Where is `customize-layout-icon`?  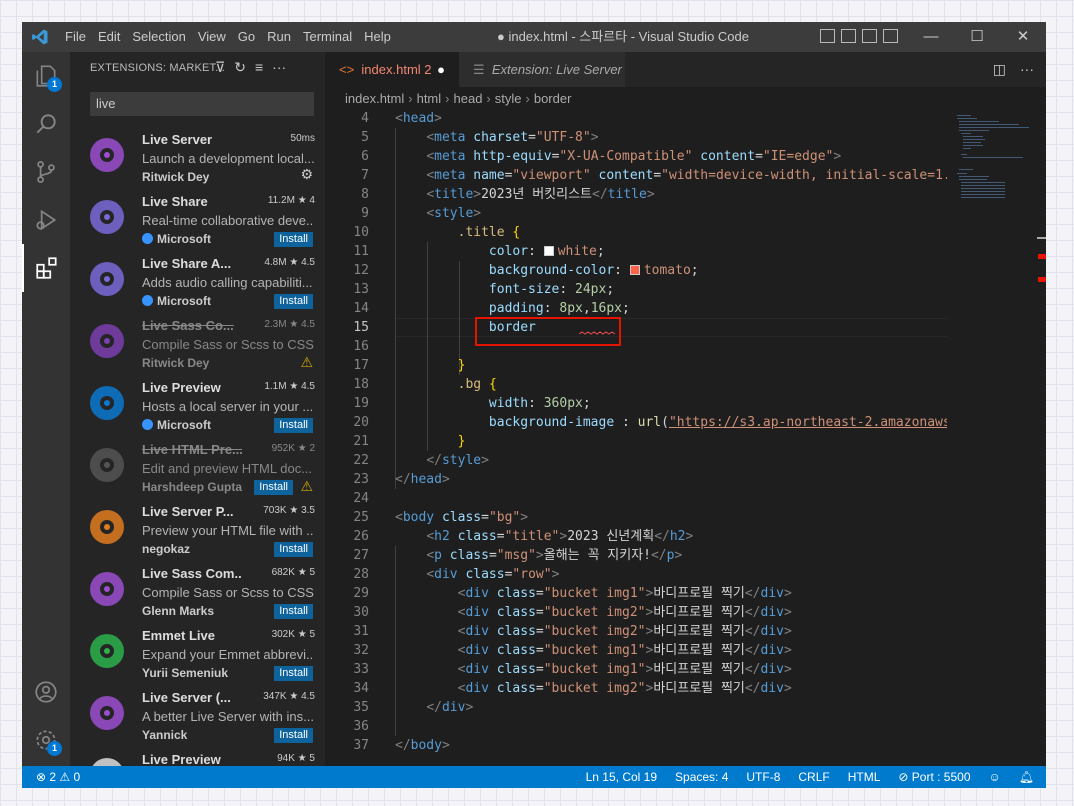
customize-layout-icon is located at coordinates (890, 36).